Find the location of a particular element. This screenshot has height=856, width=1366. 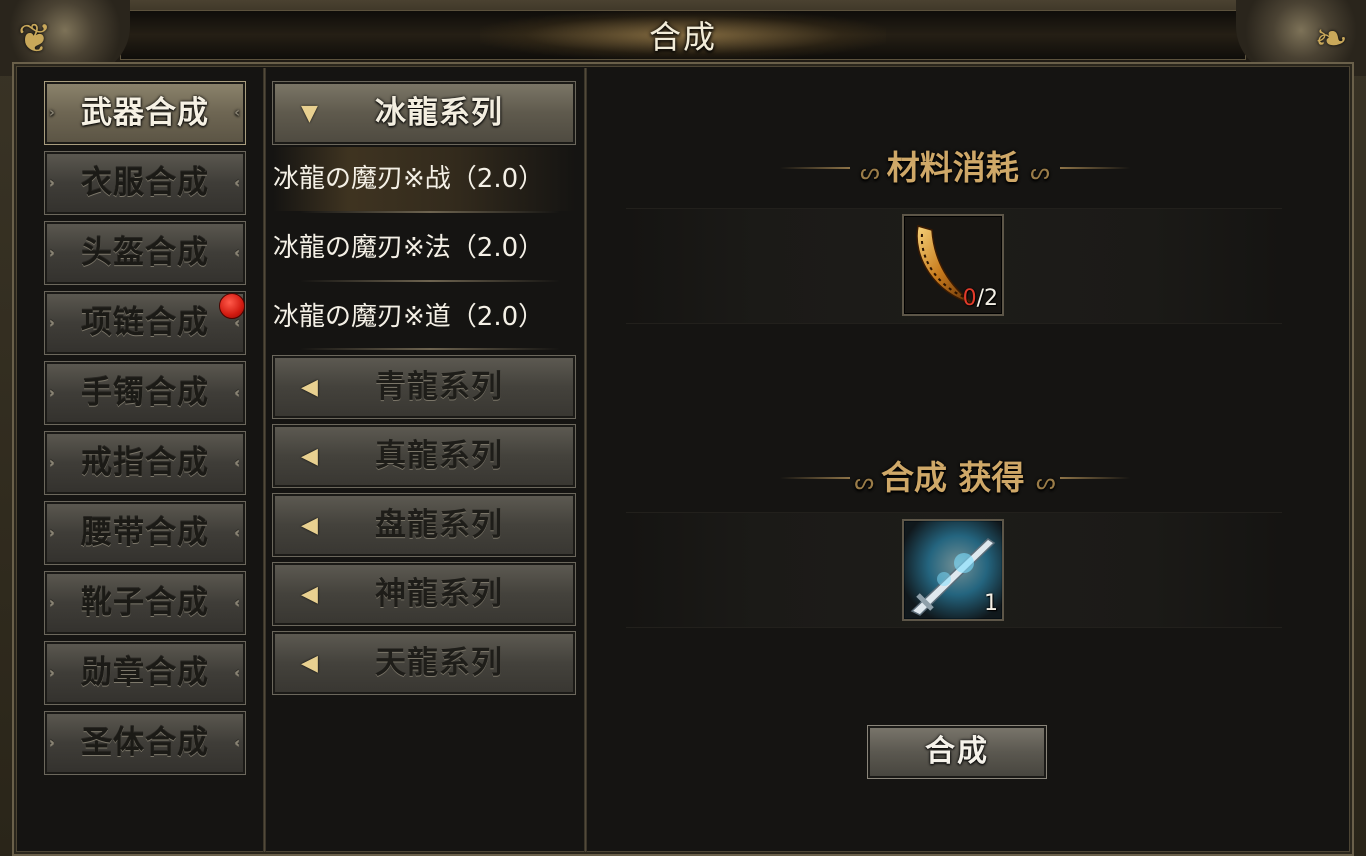

category-label: 勋章合成 is located at coordinates (145, 673).